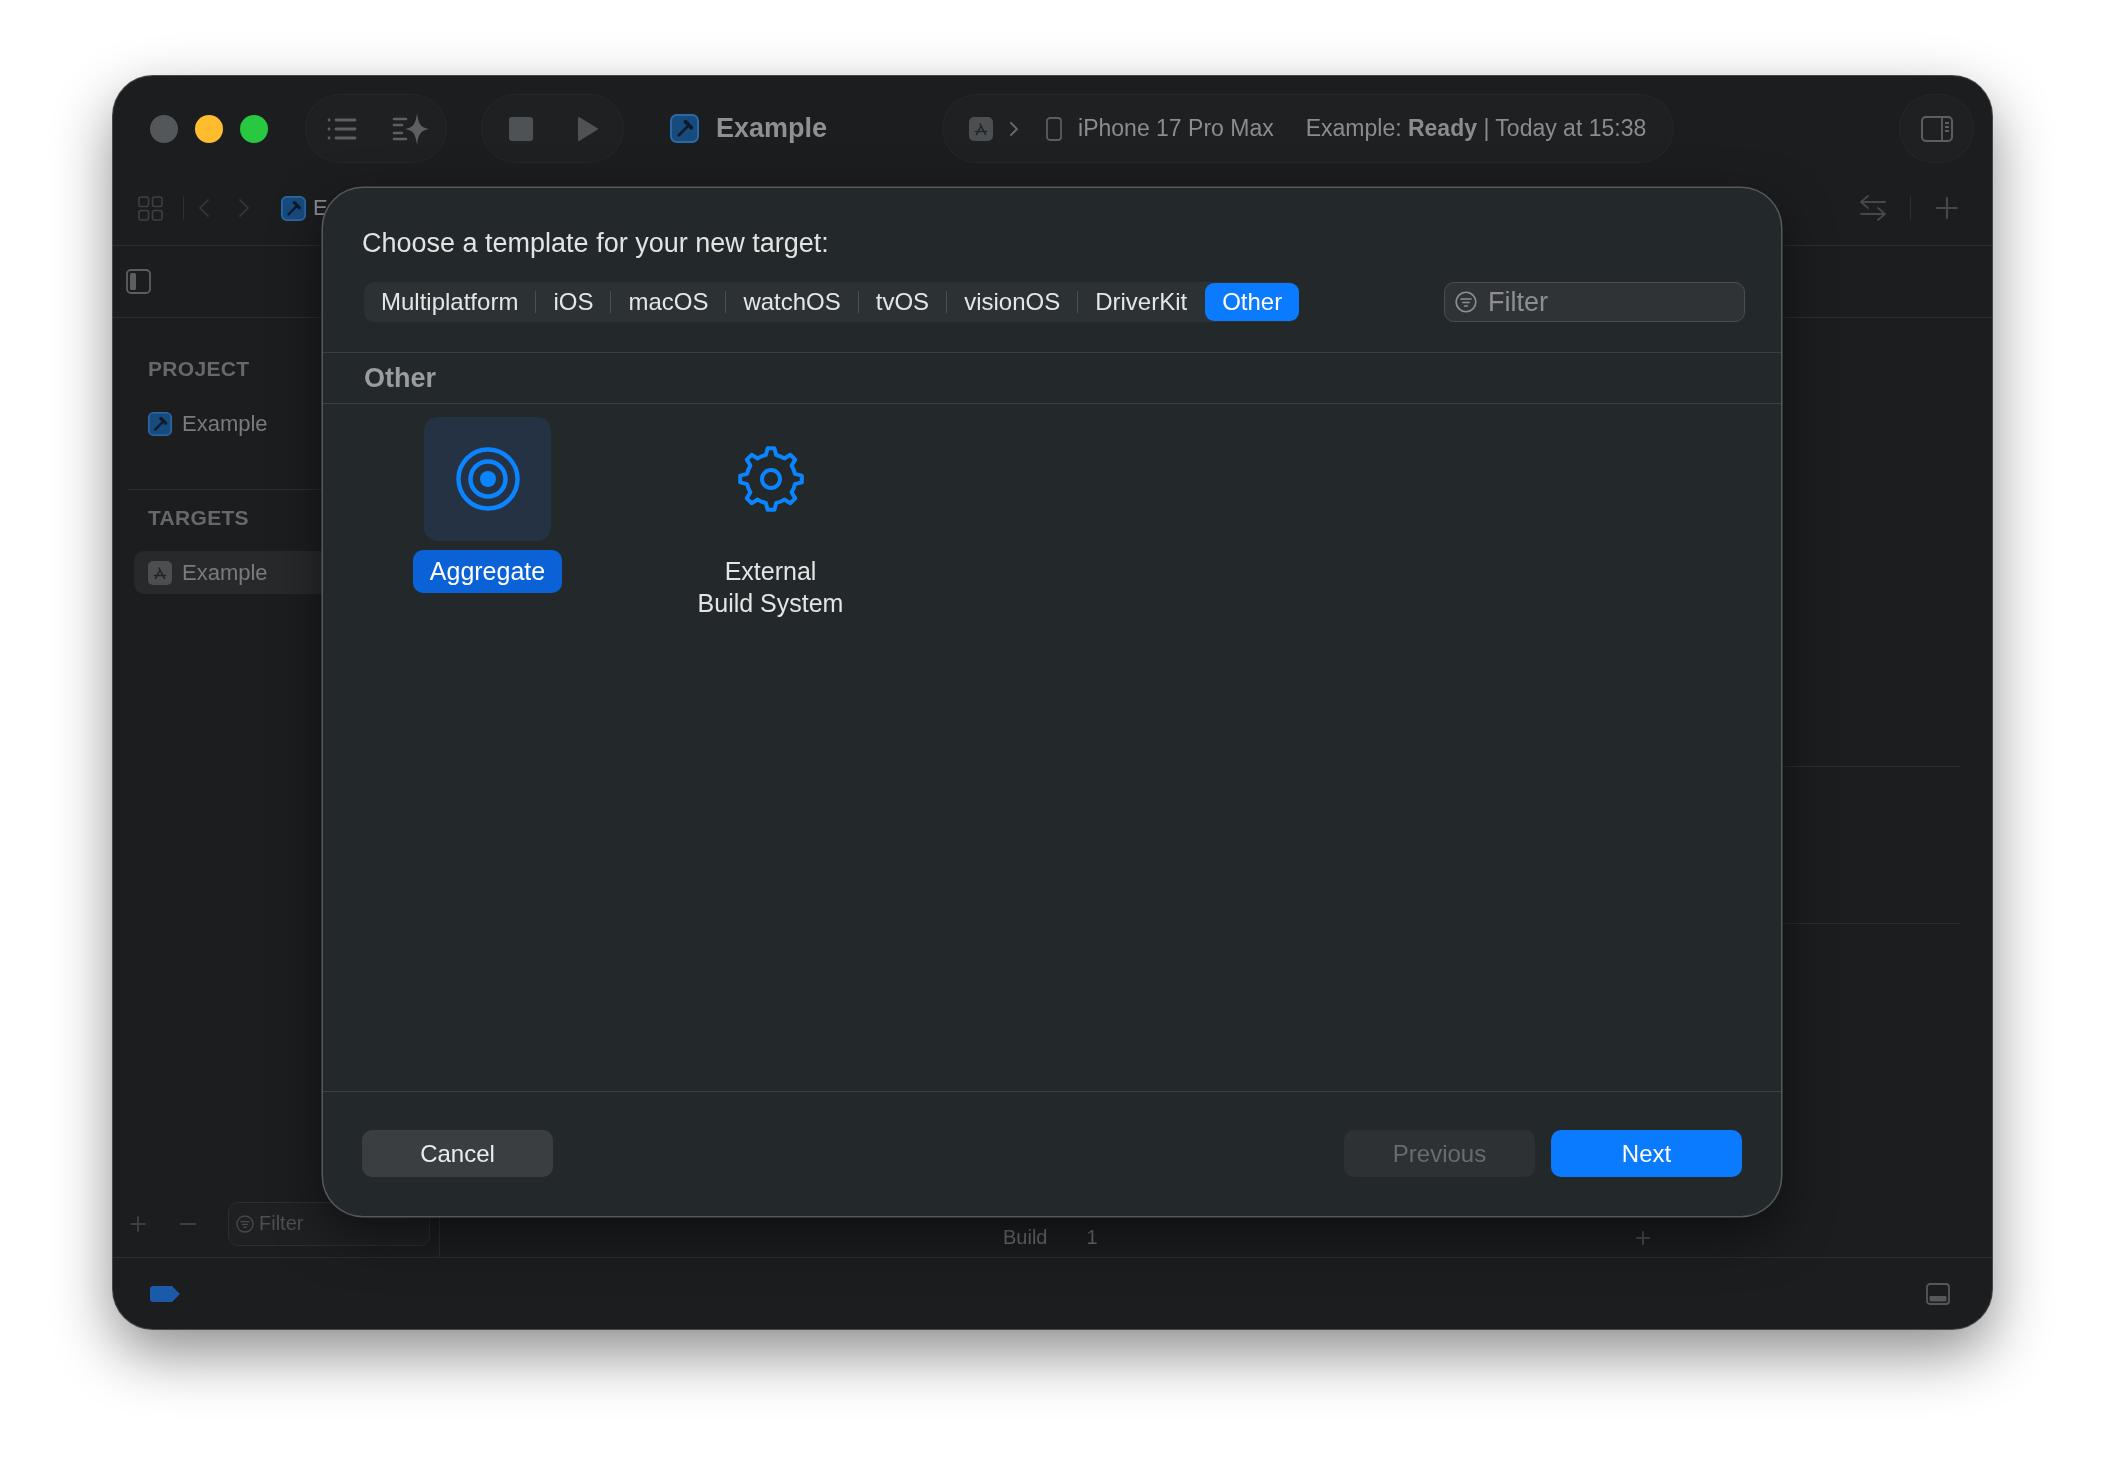 The width and height of the screenshot is (2104, 1478). I want to click on platform-tab: iOS, so click(573, 302).